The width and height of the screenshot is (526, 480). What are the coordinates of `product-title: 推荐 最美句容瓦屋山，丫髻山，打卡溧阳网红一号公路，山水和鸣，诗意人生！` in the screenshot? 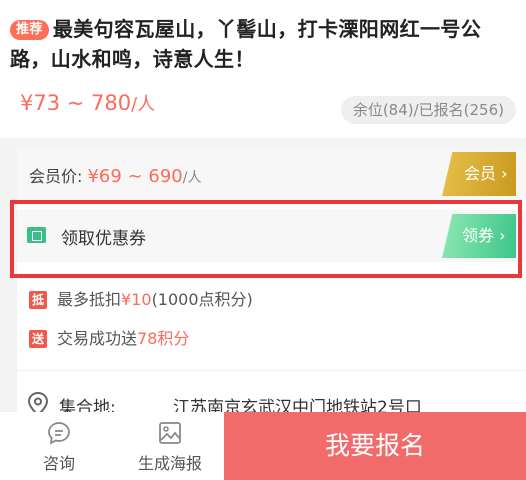 It's located at (265, 44).